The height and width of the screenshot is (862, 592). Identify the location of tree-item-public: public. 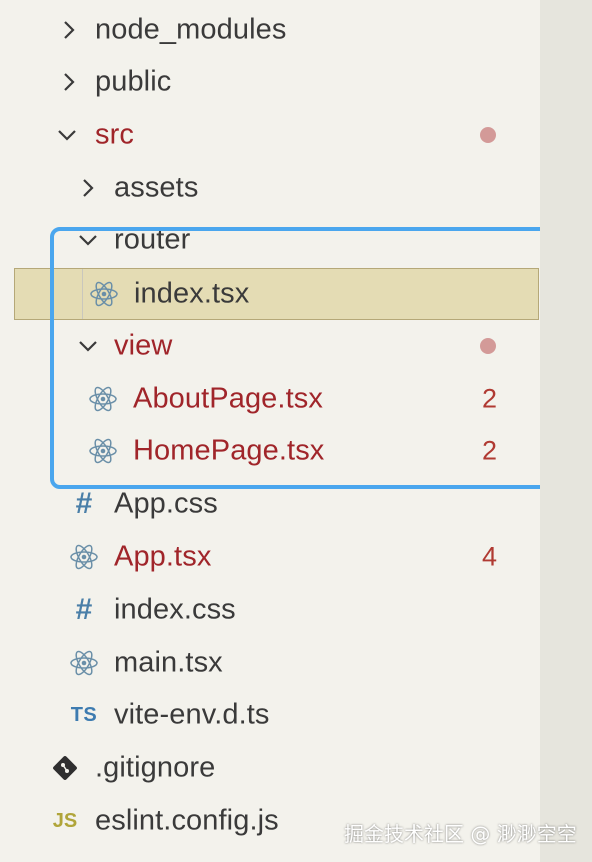
(270, 82).